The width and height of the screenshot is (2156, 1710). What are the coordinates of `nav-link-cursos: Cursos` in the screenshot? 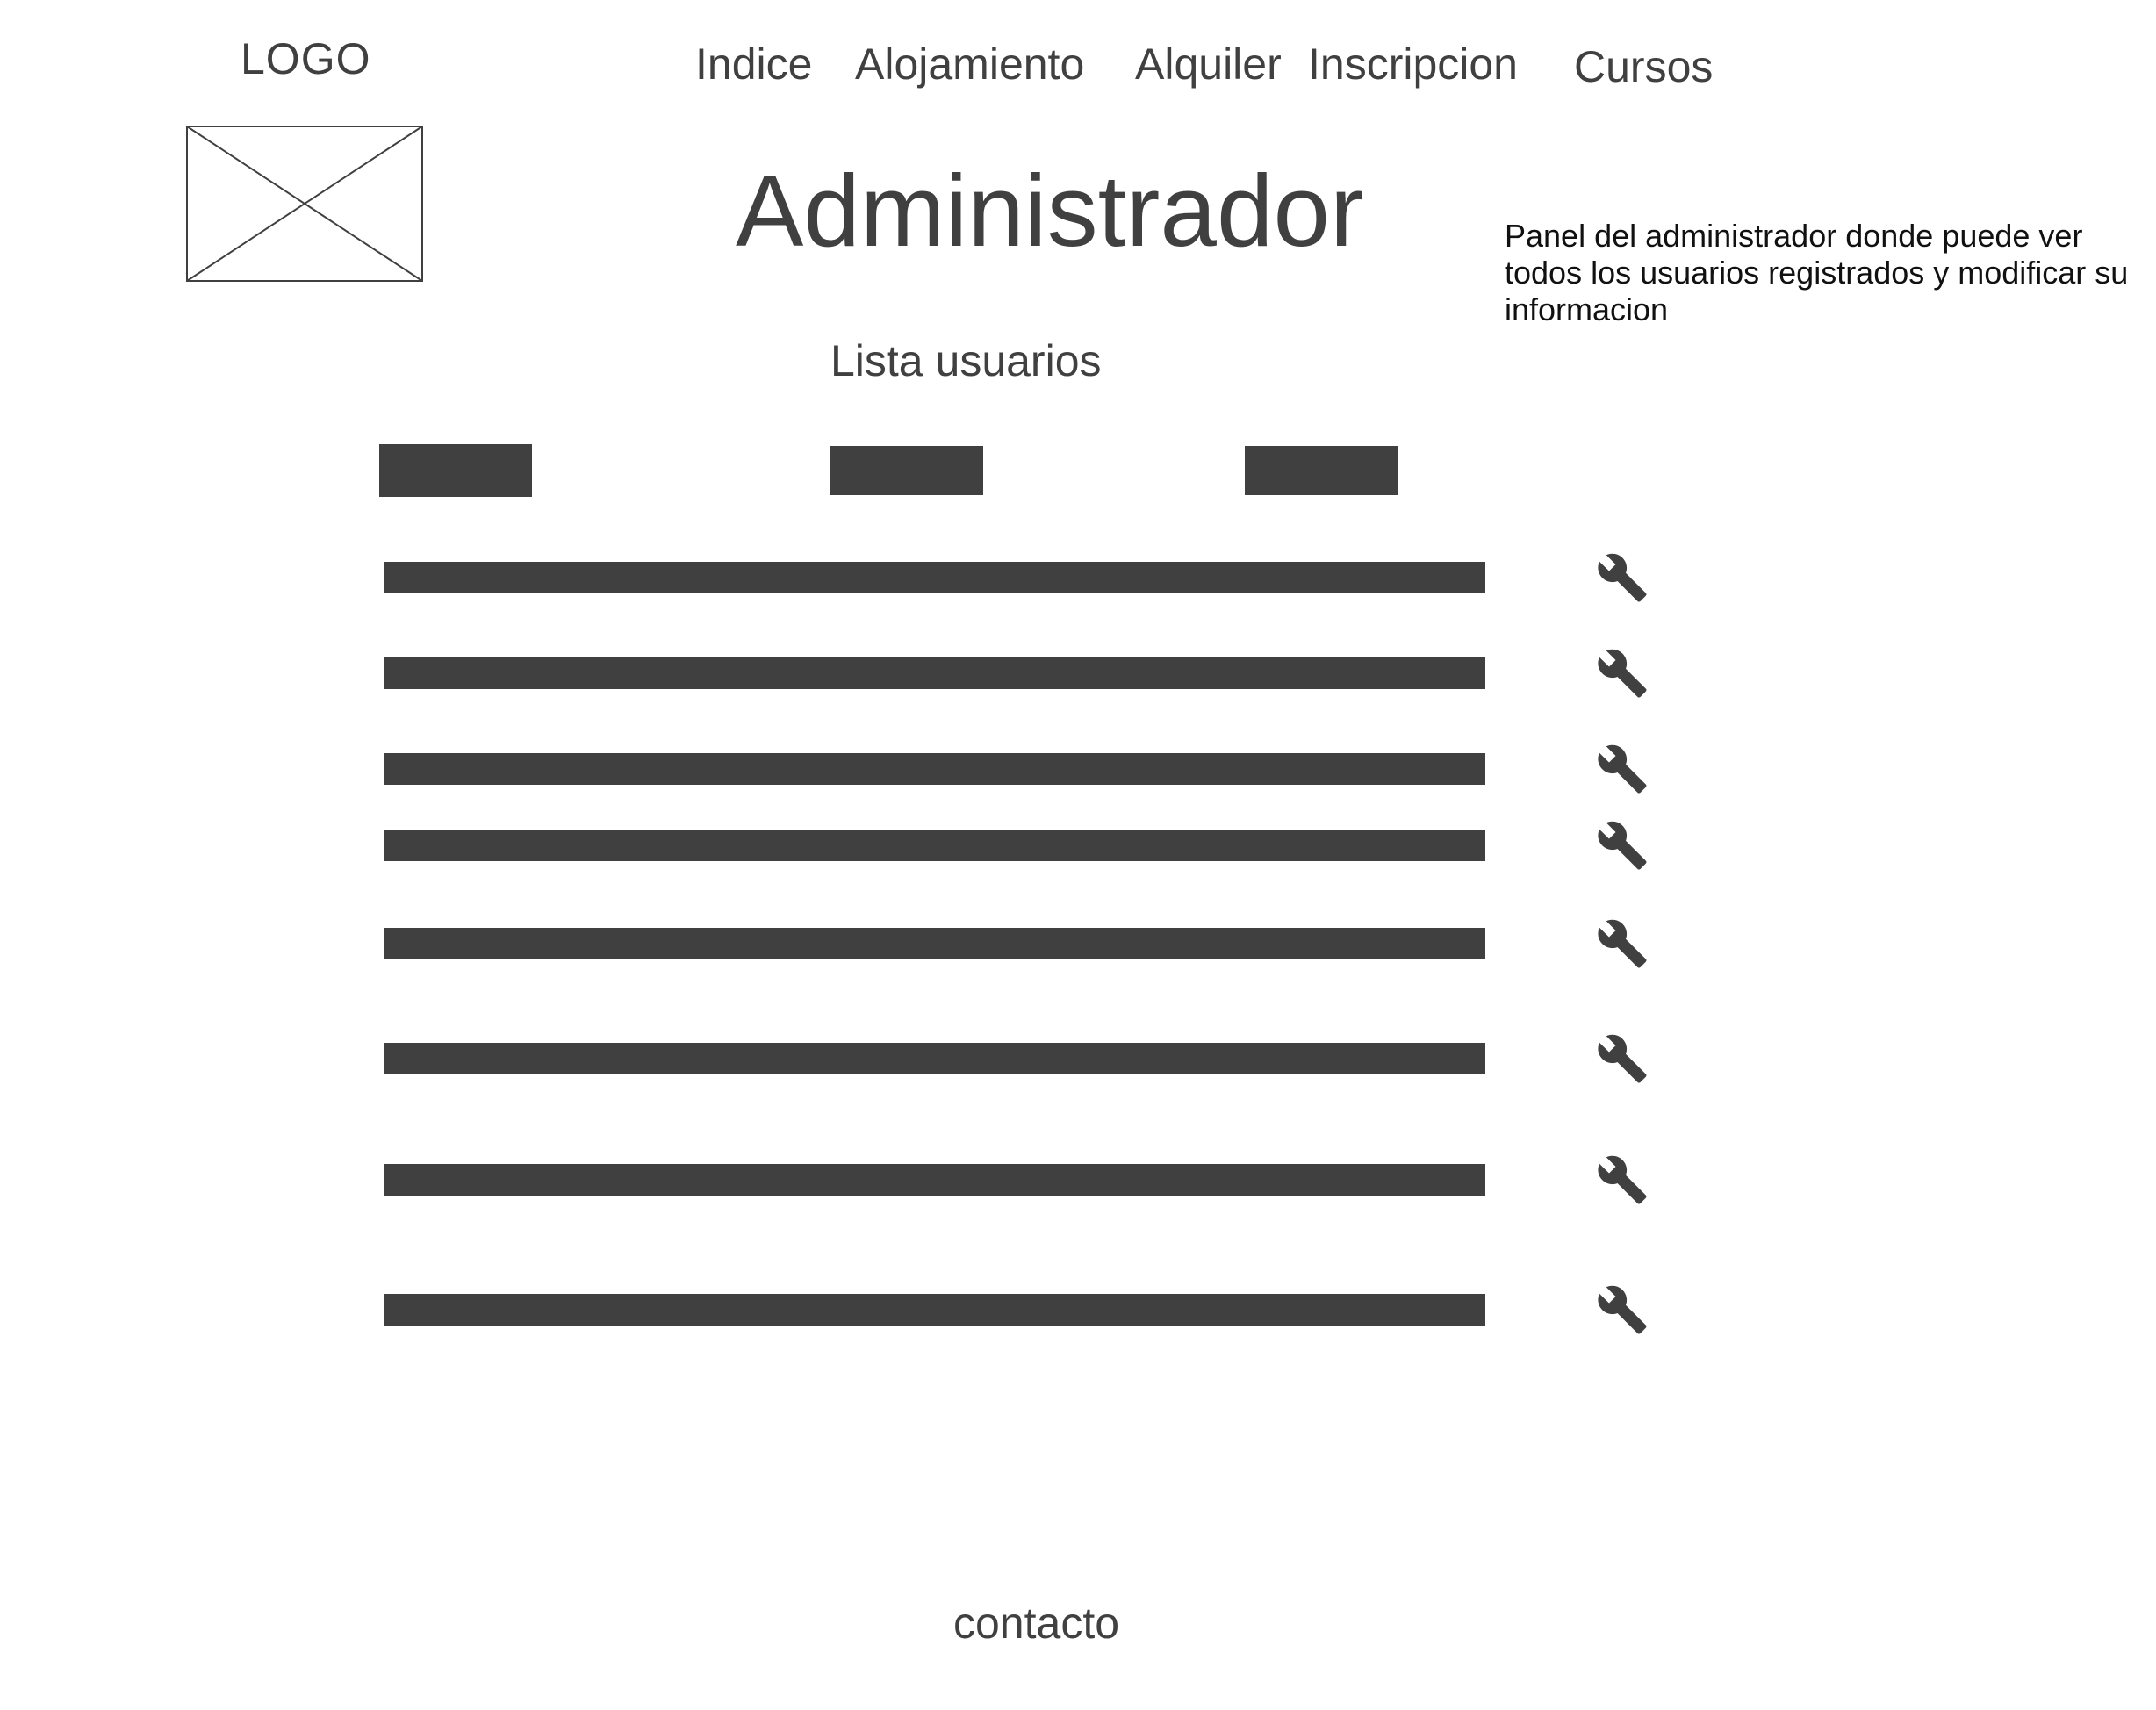 It's located at (1643, 67).